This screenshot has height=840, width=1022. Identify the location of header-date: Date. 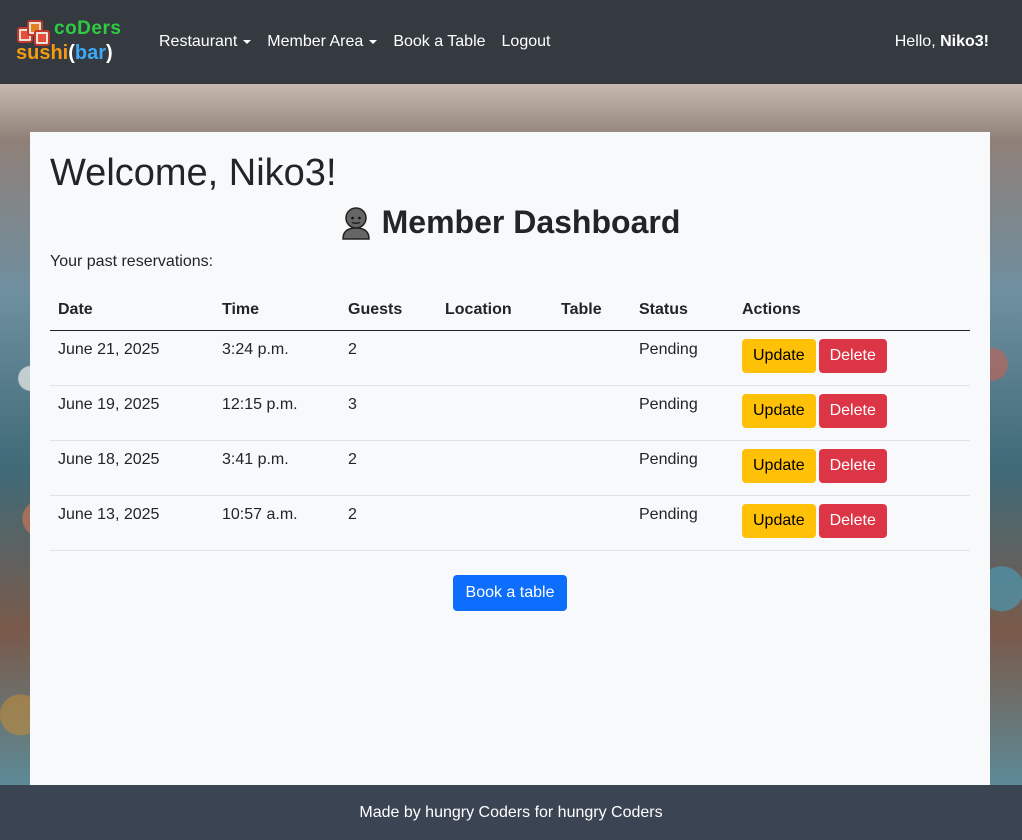
(132, 310).